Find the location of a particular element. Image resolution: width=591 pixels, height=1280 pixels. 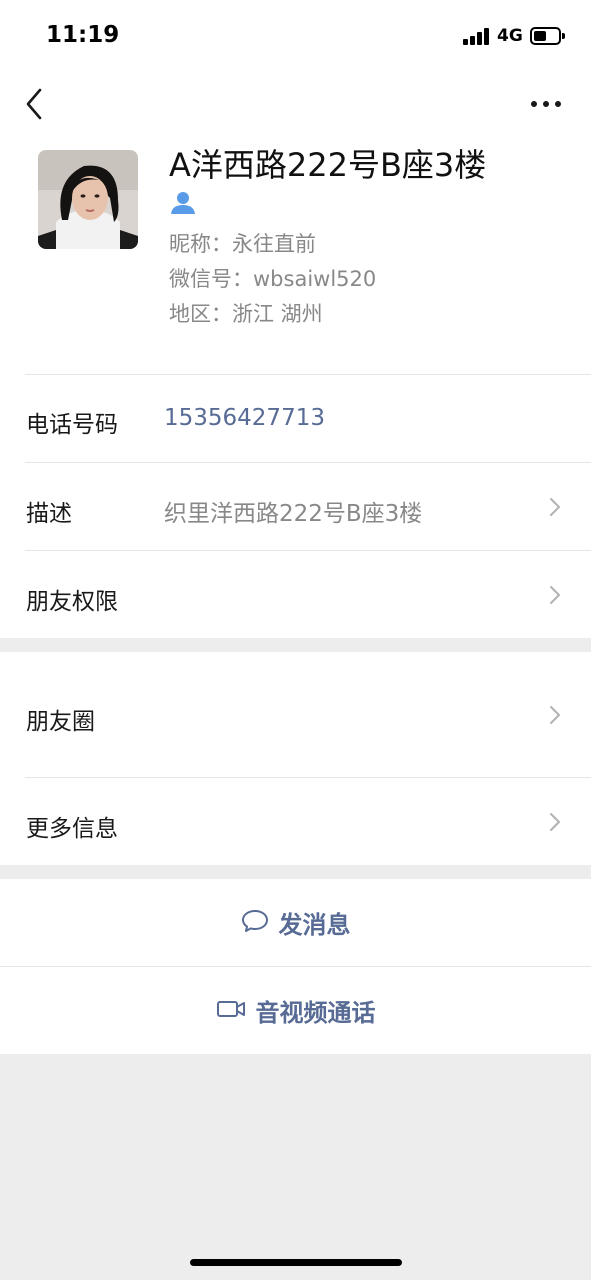

actions-group: 发消息 音视频通话 is located at coordinates (295, 966).